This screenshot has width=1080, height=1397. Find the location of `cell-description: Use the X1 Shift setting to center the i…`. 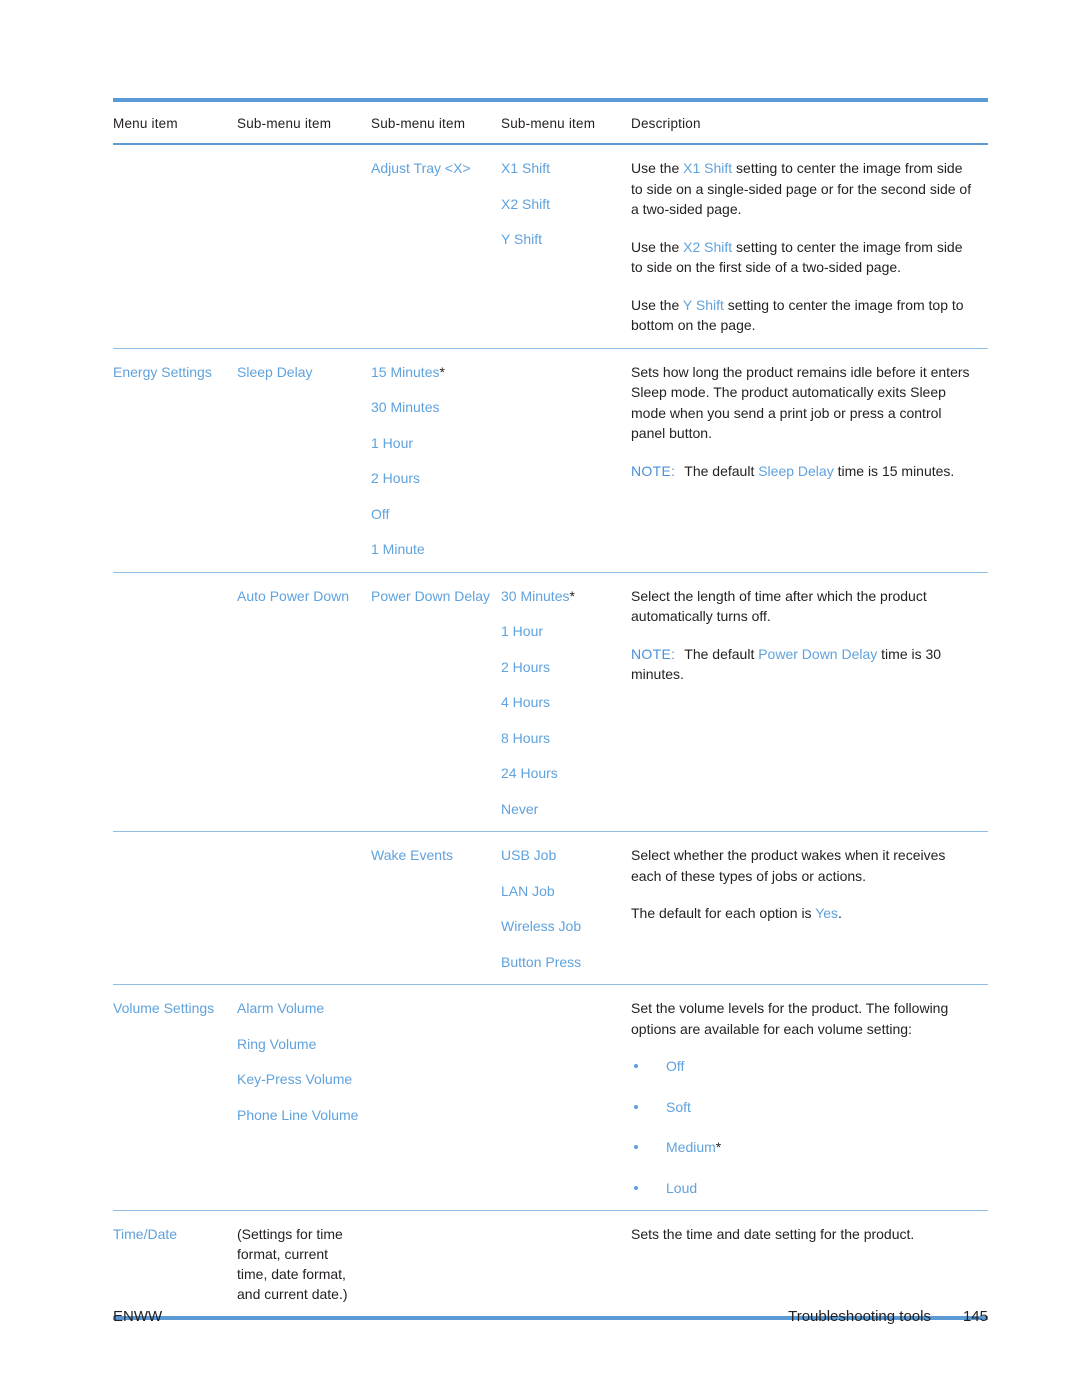

cell-description: Use the X1 Shift setting to center the i… is located at coordinates (809, 247).